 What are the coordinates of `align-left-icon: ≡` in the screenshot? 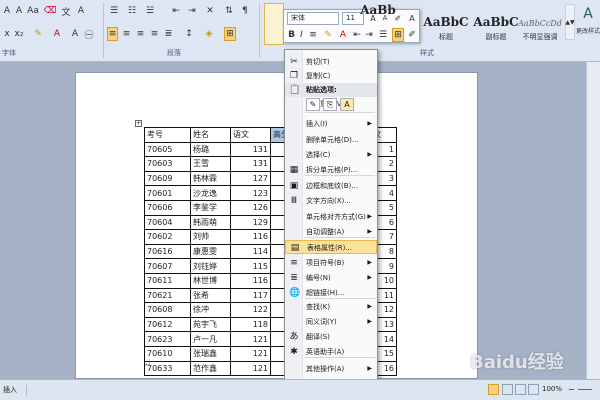 It's located at (112, 34).